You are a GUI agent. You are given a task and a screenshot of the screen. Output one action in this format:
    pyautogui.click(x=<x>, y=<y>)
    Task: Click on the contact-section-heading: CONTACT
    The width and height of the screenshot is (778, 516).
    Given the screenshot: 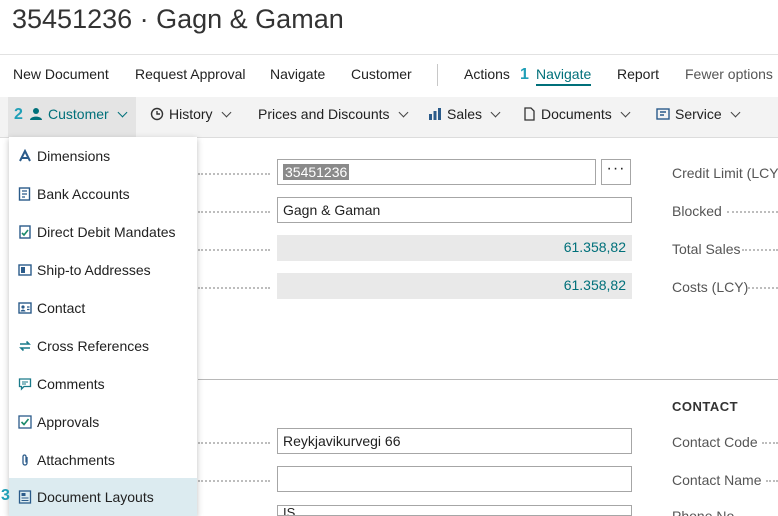 What is the action you would take?
    pyautogui.click(x=705, y=406)
    